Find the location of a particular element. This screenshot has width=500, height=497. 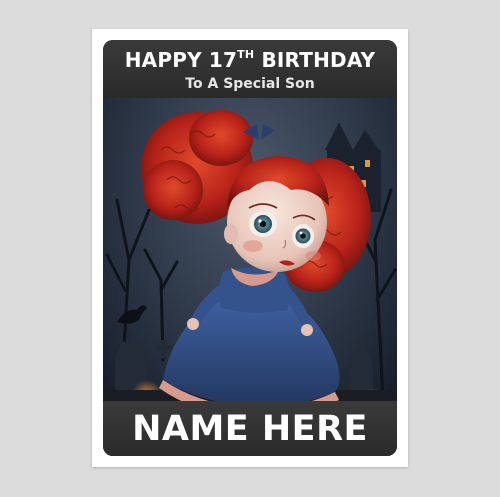

header-banner: HAPPY 17TH BIRTHDAY To A Special Son is located at coordinates (250, 69).